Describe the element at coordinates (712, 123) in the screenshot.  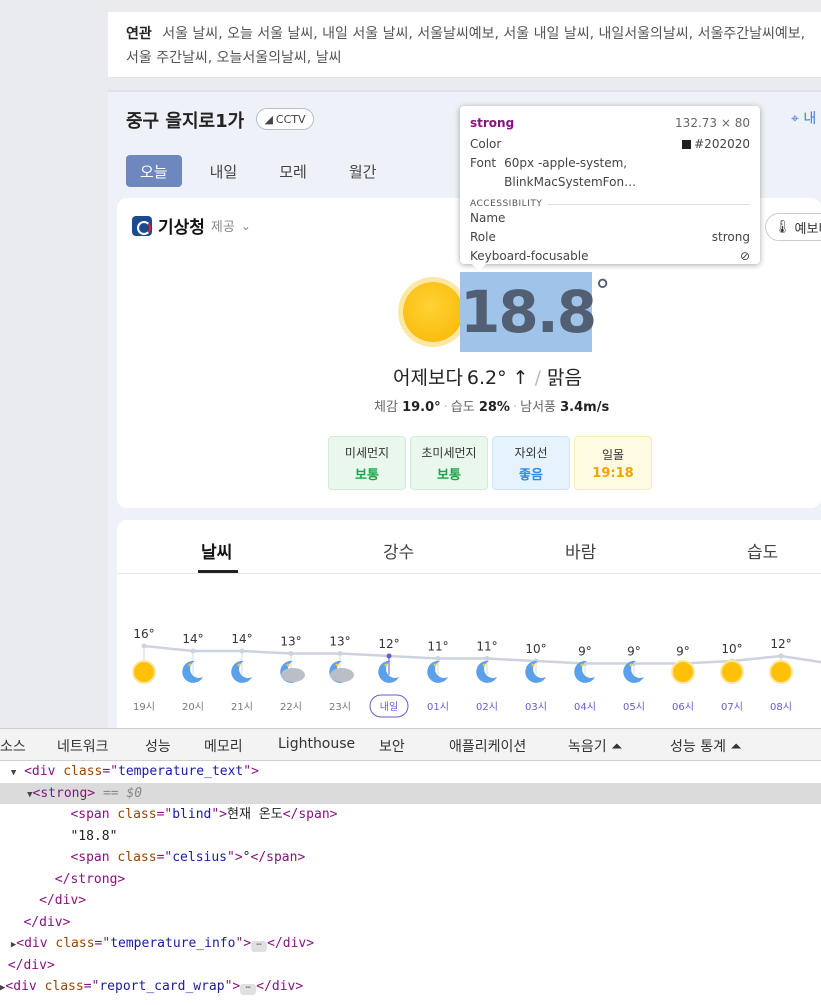
I see `tooltip-size: 132.73 × 80` at that location.